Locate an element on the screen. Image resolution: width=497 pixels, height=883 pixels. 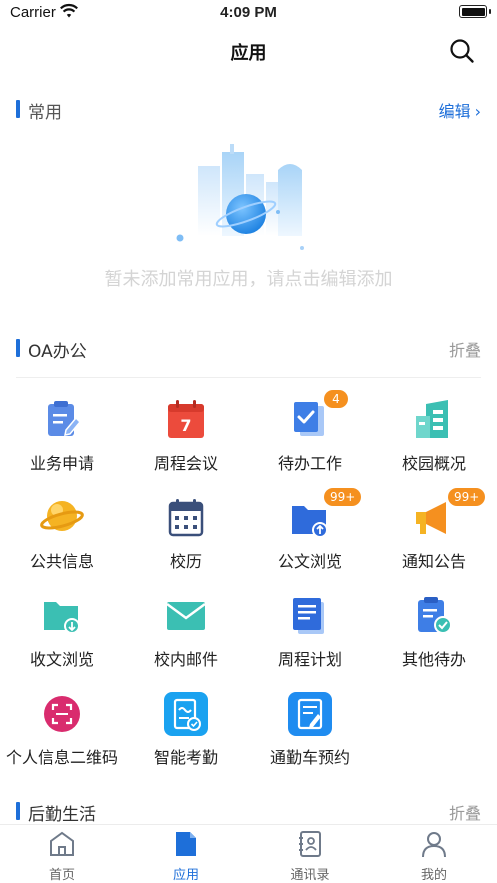
tab-apps: 应用 is located at coordinates (186, 854).